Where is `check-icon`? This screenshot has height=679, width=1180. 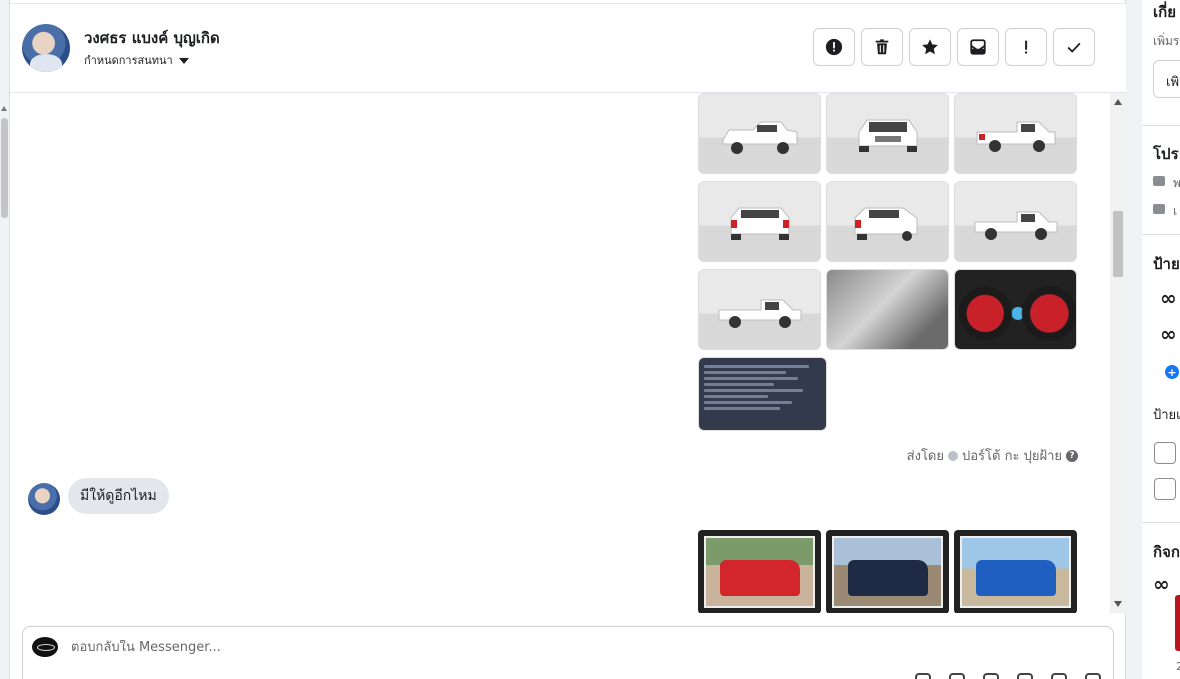 check-icon is located at coordinates (1074, 47).